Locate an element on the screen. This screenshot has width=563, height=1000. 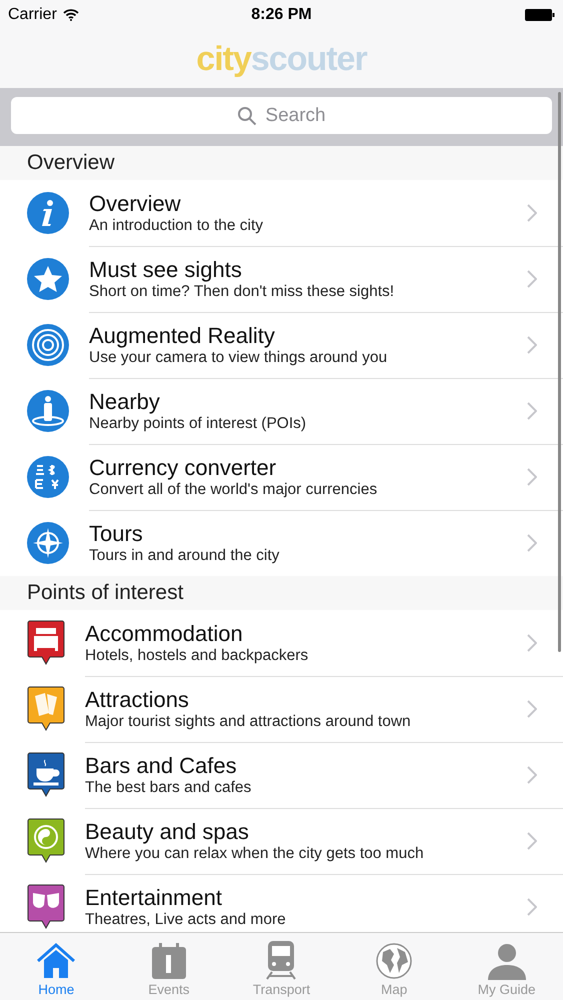
menu-row: Entertainment Theatres, Live acts and more is located at coordinates (281, 903).